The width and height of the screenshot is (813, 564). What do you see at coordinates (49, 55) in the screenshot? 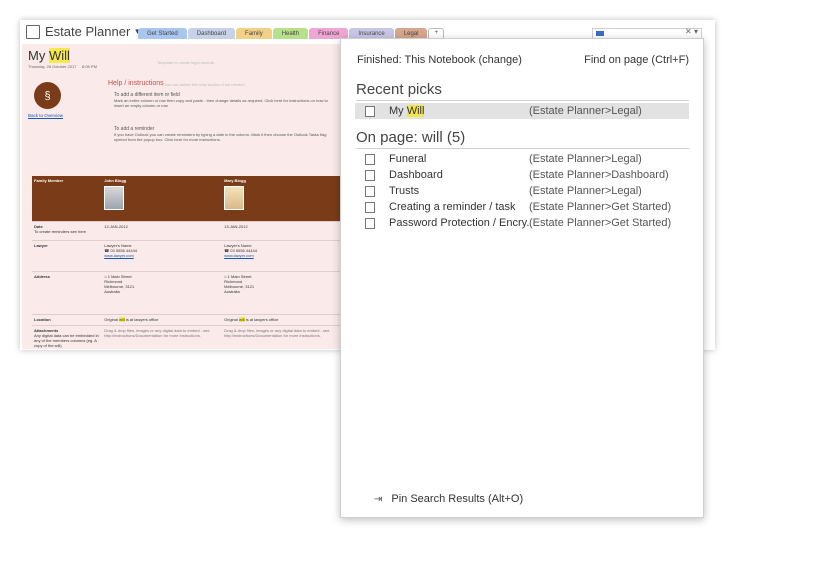
I see `page-title: My Will` at bounding box center [49, 55].